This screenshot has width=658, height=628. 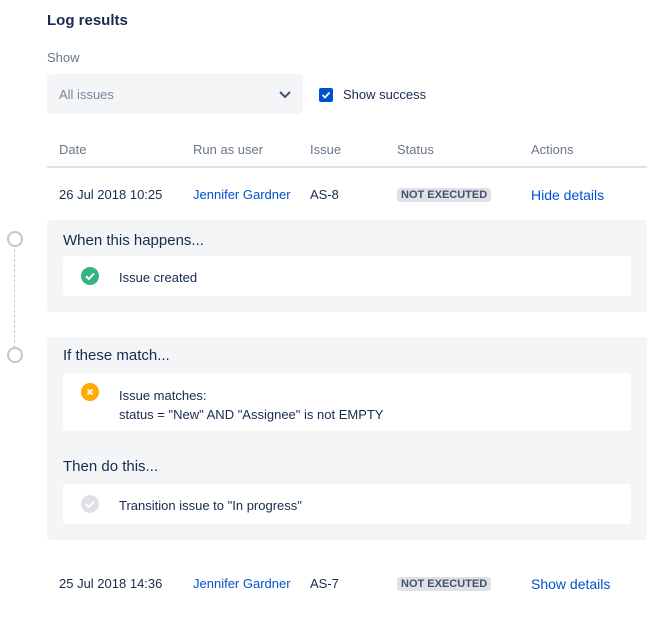 What do you see at coordinates (15, 355) in the screenshot?
I see `timeline-dot-if` at bounding box center [15, 355].